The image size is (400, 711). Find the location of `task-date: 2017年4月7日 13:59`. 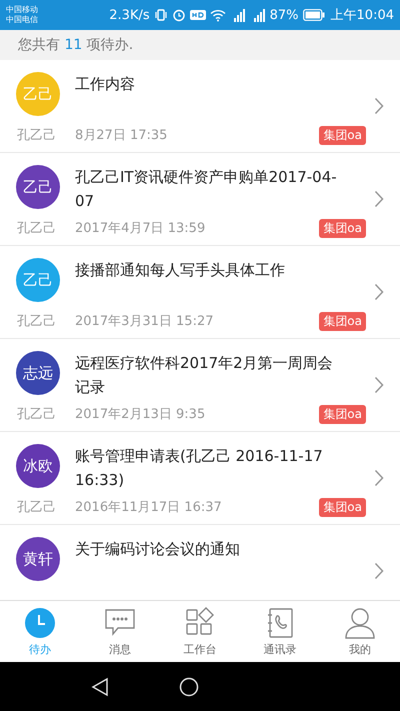

task-date: 2017年4月7日 13:59 is located at coordinates (140, 228).